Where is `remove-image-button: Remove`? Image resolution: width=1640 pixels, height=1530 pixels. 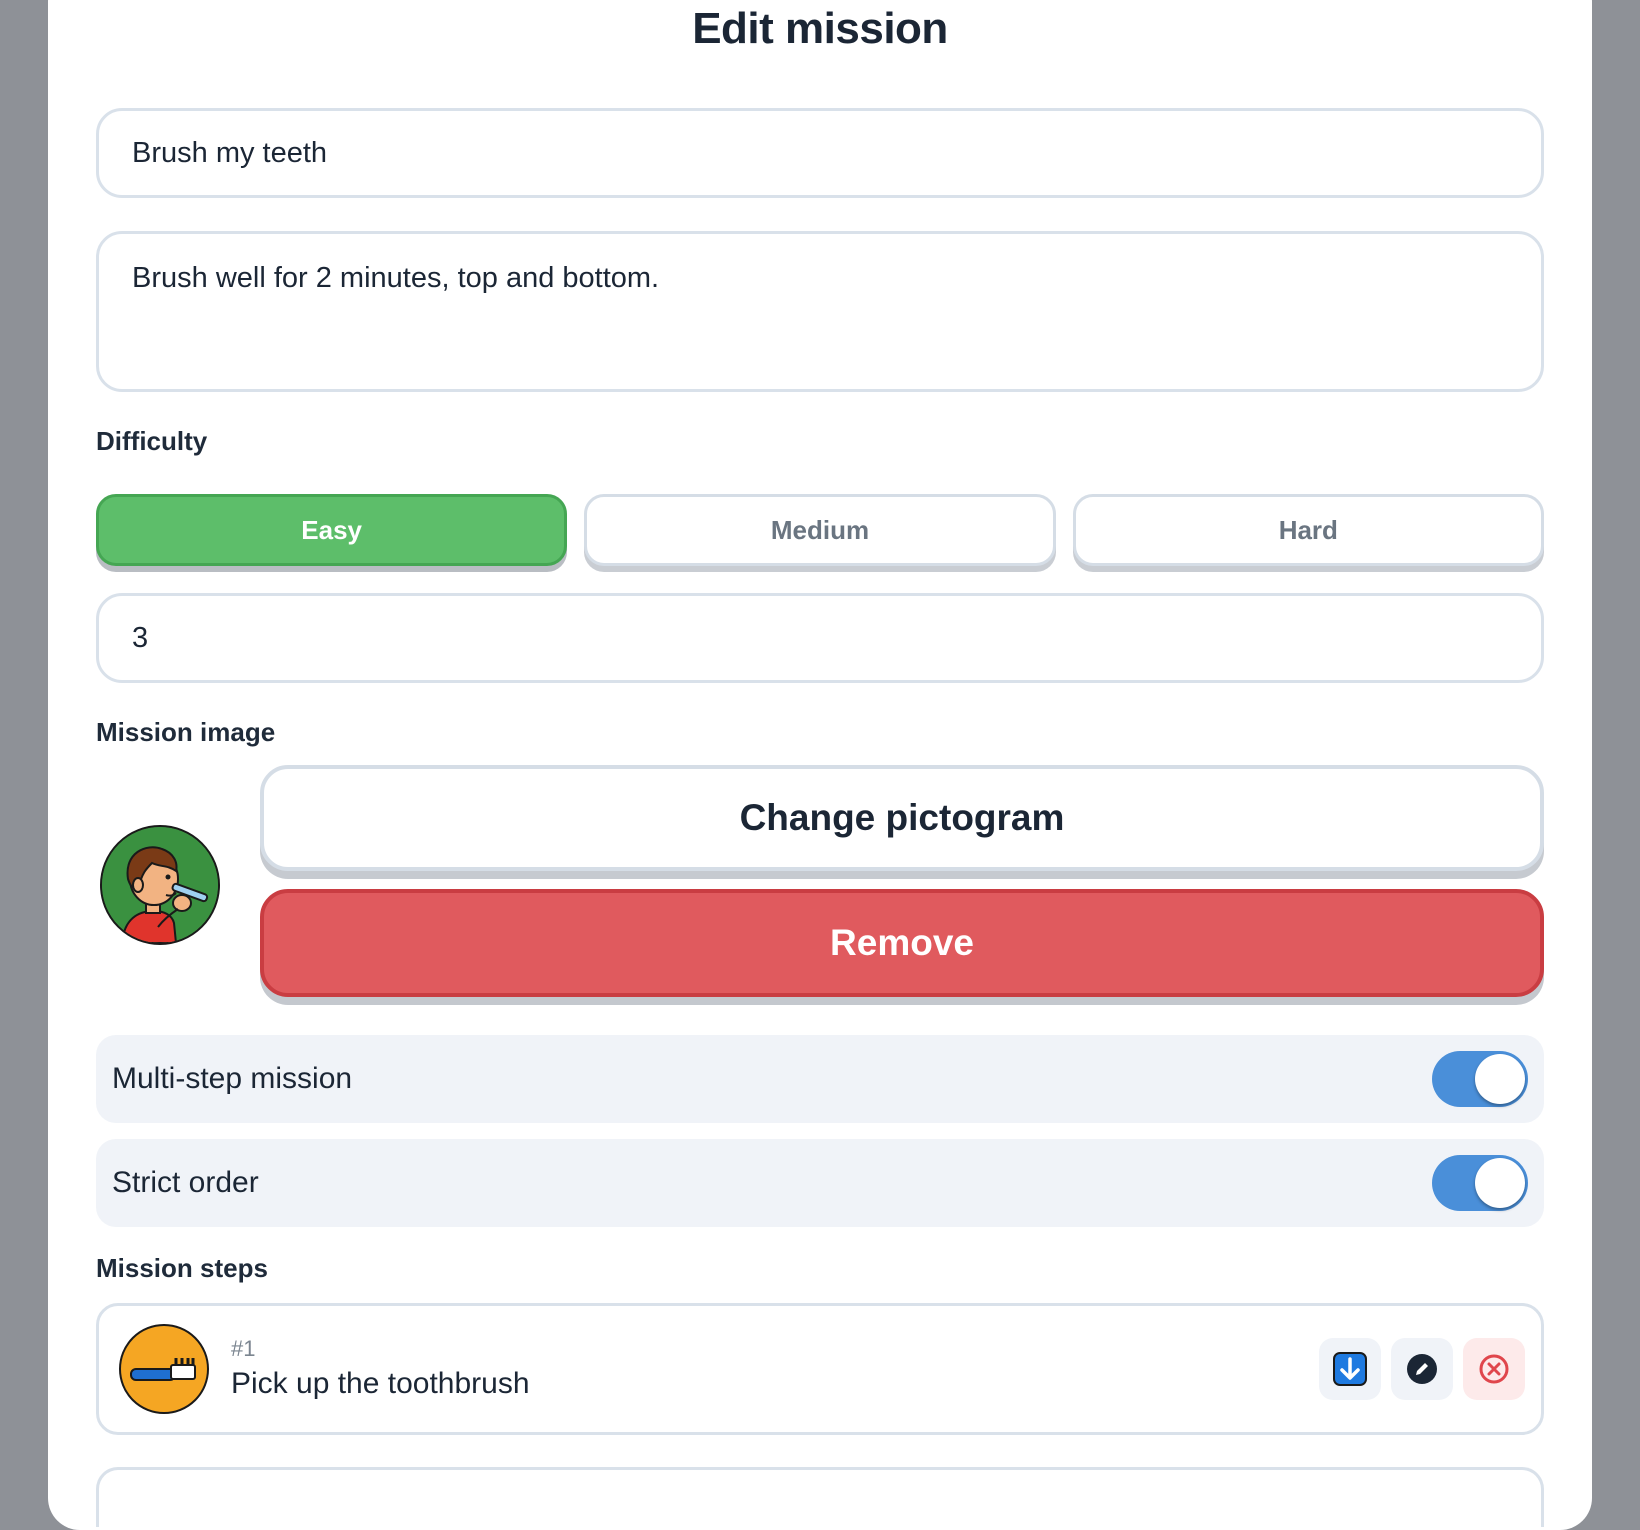
remove-image-button: Remove is located at coordinates (902, 943).